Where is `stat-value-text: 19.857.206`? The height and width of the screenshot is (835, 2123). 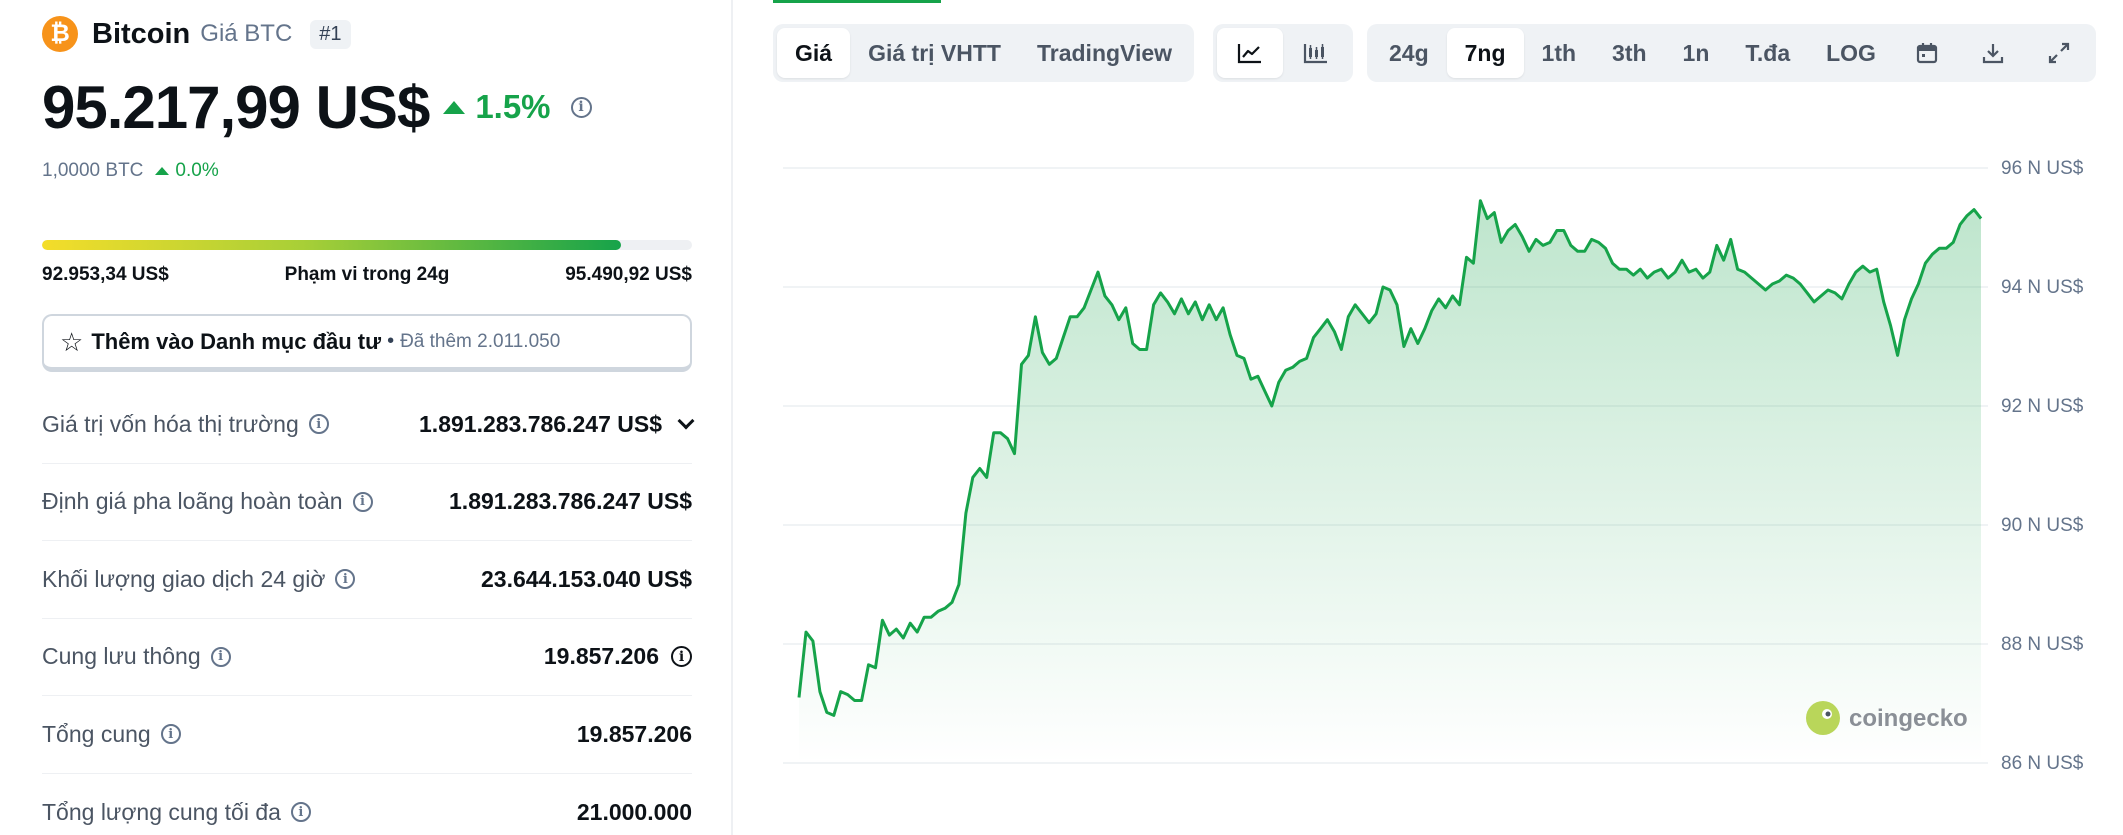
stat-value-text: 19.857.206 is located at coordinates (601, 656).